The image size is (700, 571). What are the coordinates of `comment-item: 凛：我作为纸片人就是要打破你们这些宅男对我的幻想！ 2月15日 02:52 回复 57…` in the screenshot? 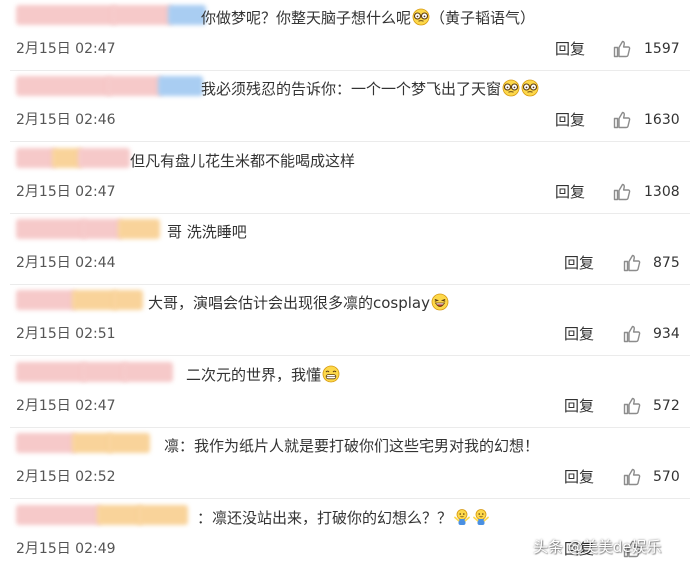 It's located at (350, 463).